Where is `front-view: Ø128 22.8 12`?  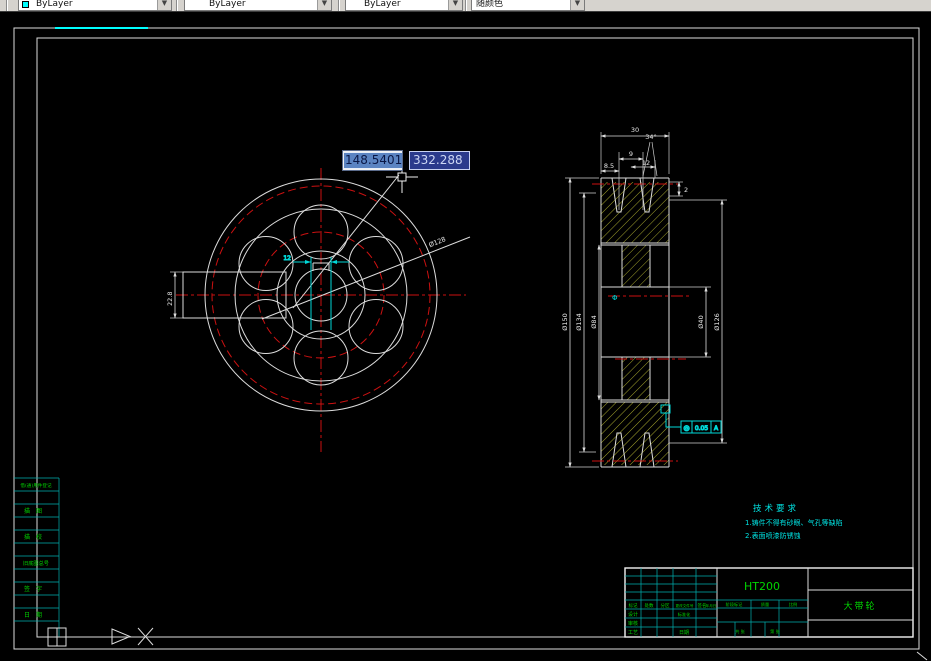
front-view: Ø128 22.8 12 is located at coordinates (318, 310).